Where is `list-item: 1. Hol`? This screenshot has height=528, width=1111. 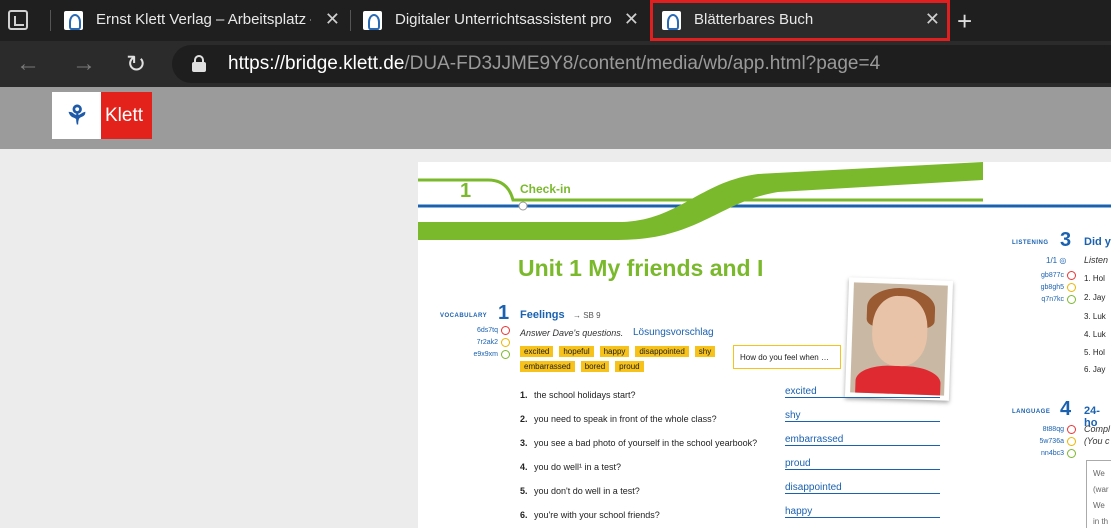
list-item: 1. Hol is located at coordinates (1094, 278).